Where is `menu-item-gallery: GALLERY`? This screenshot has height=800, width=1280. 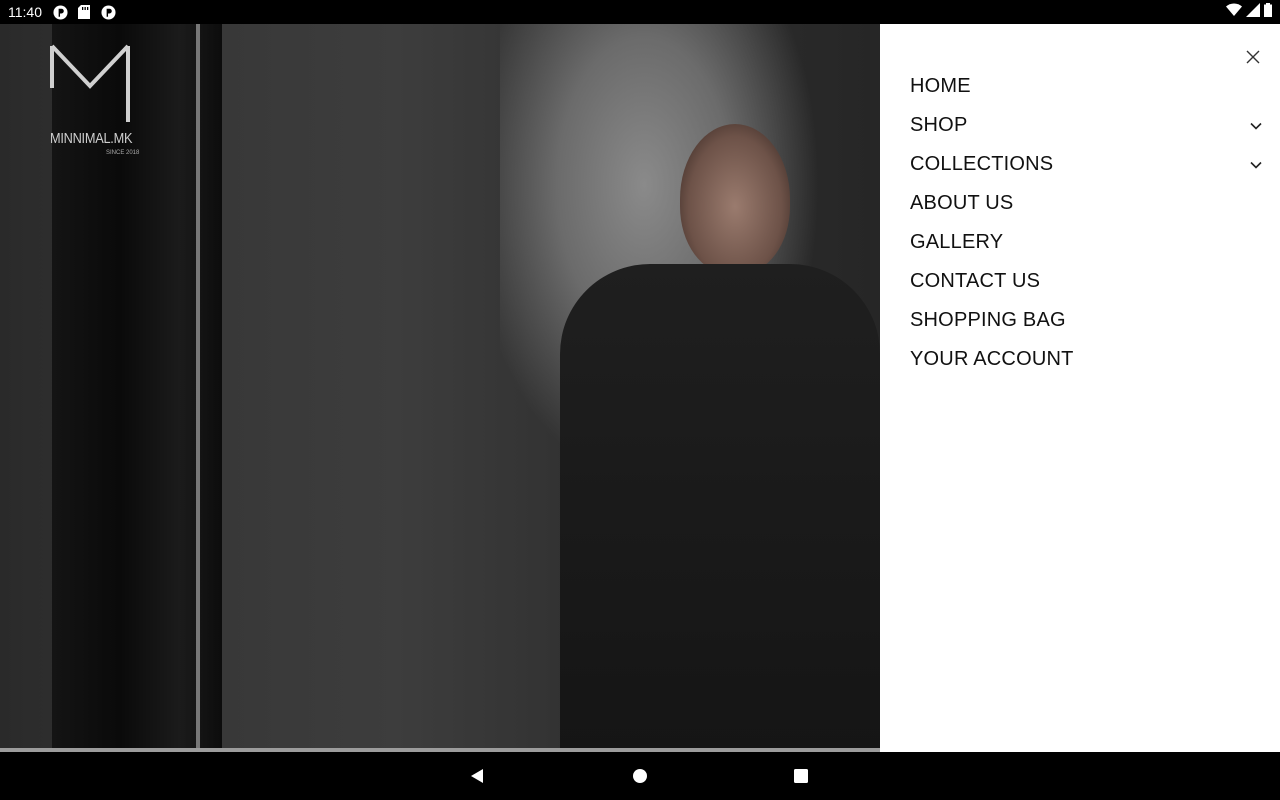
menu-item-gallery: GALLERY is located at coordinates (1085, 242).